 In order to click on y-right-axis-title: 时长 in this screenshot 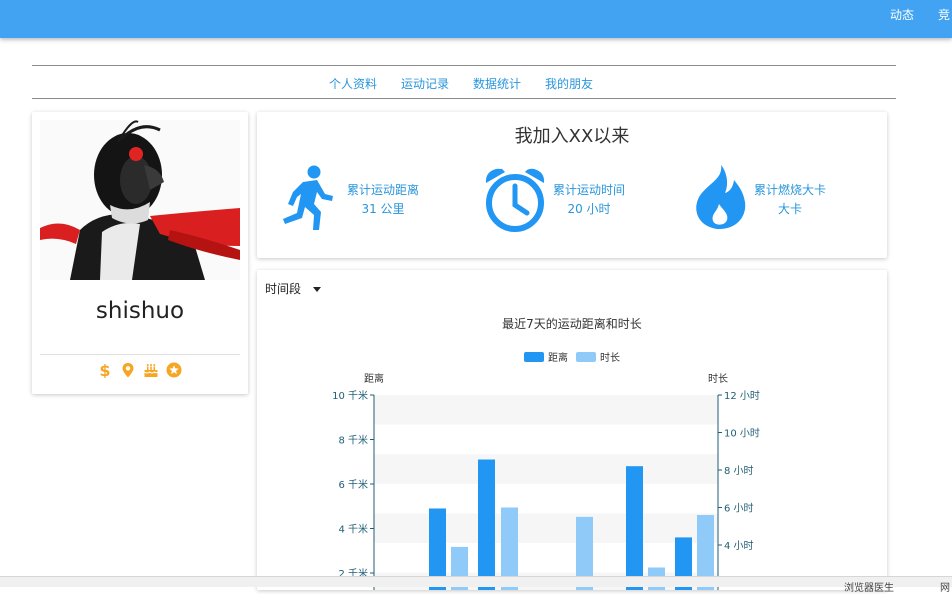, I will do `click(718, 379)`.